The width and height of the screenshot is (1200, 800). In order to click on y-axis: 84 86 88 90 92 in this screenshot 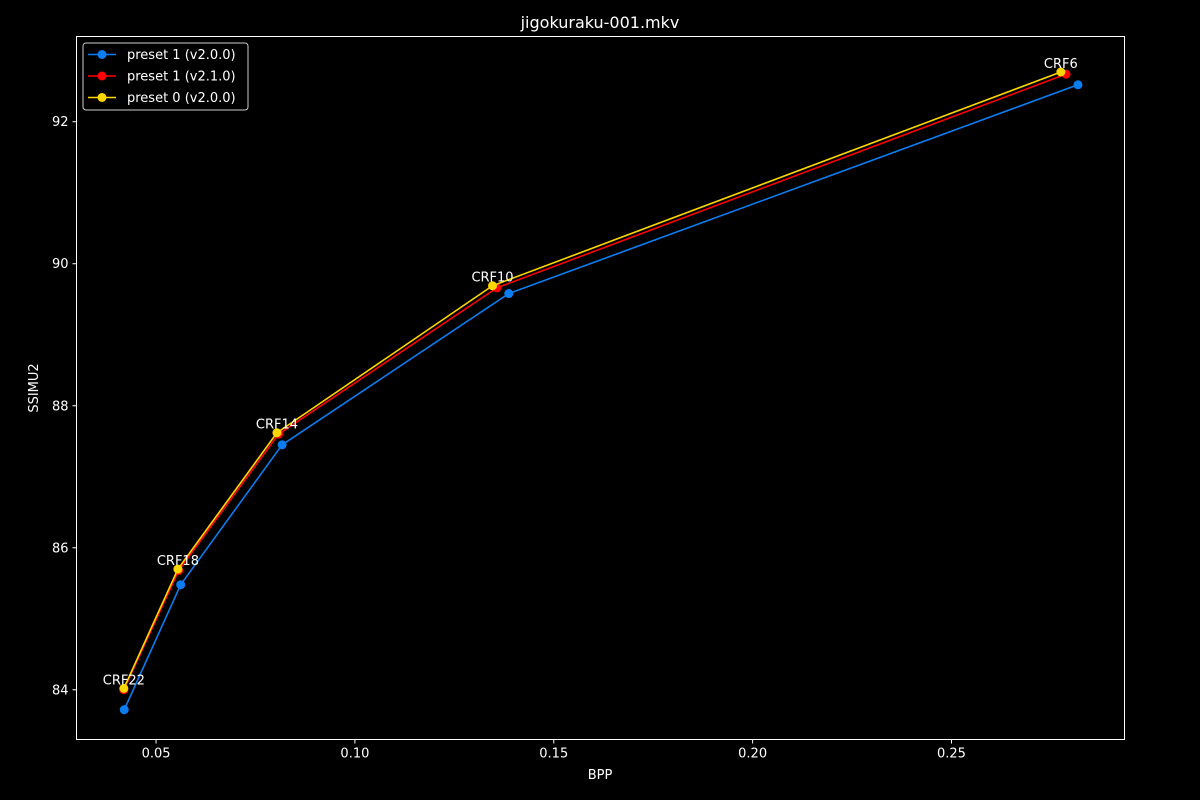, I will do `click(64, 406)`.